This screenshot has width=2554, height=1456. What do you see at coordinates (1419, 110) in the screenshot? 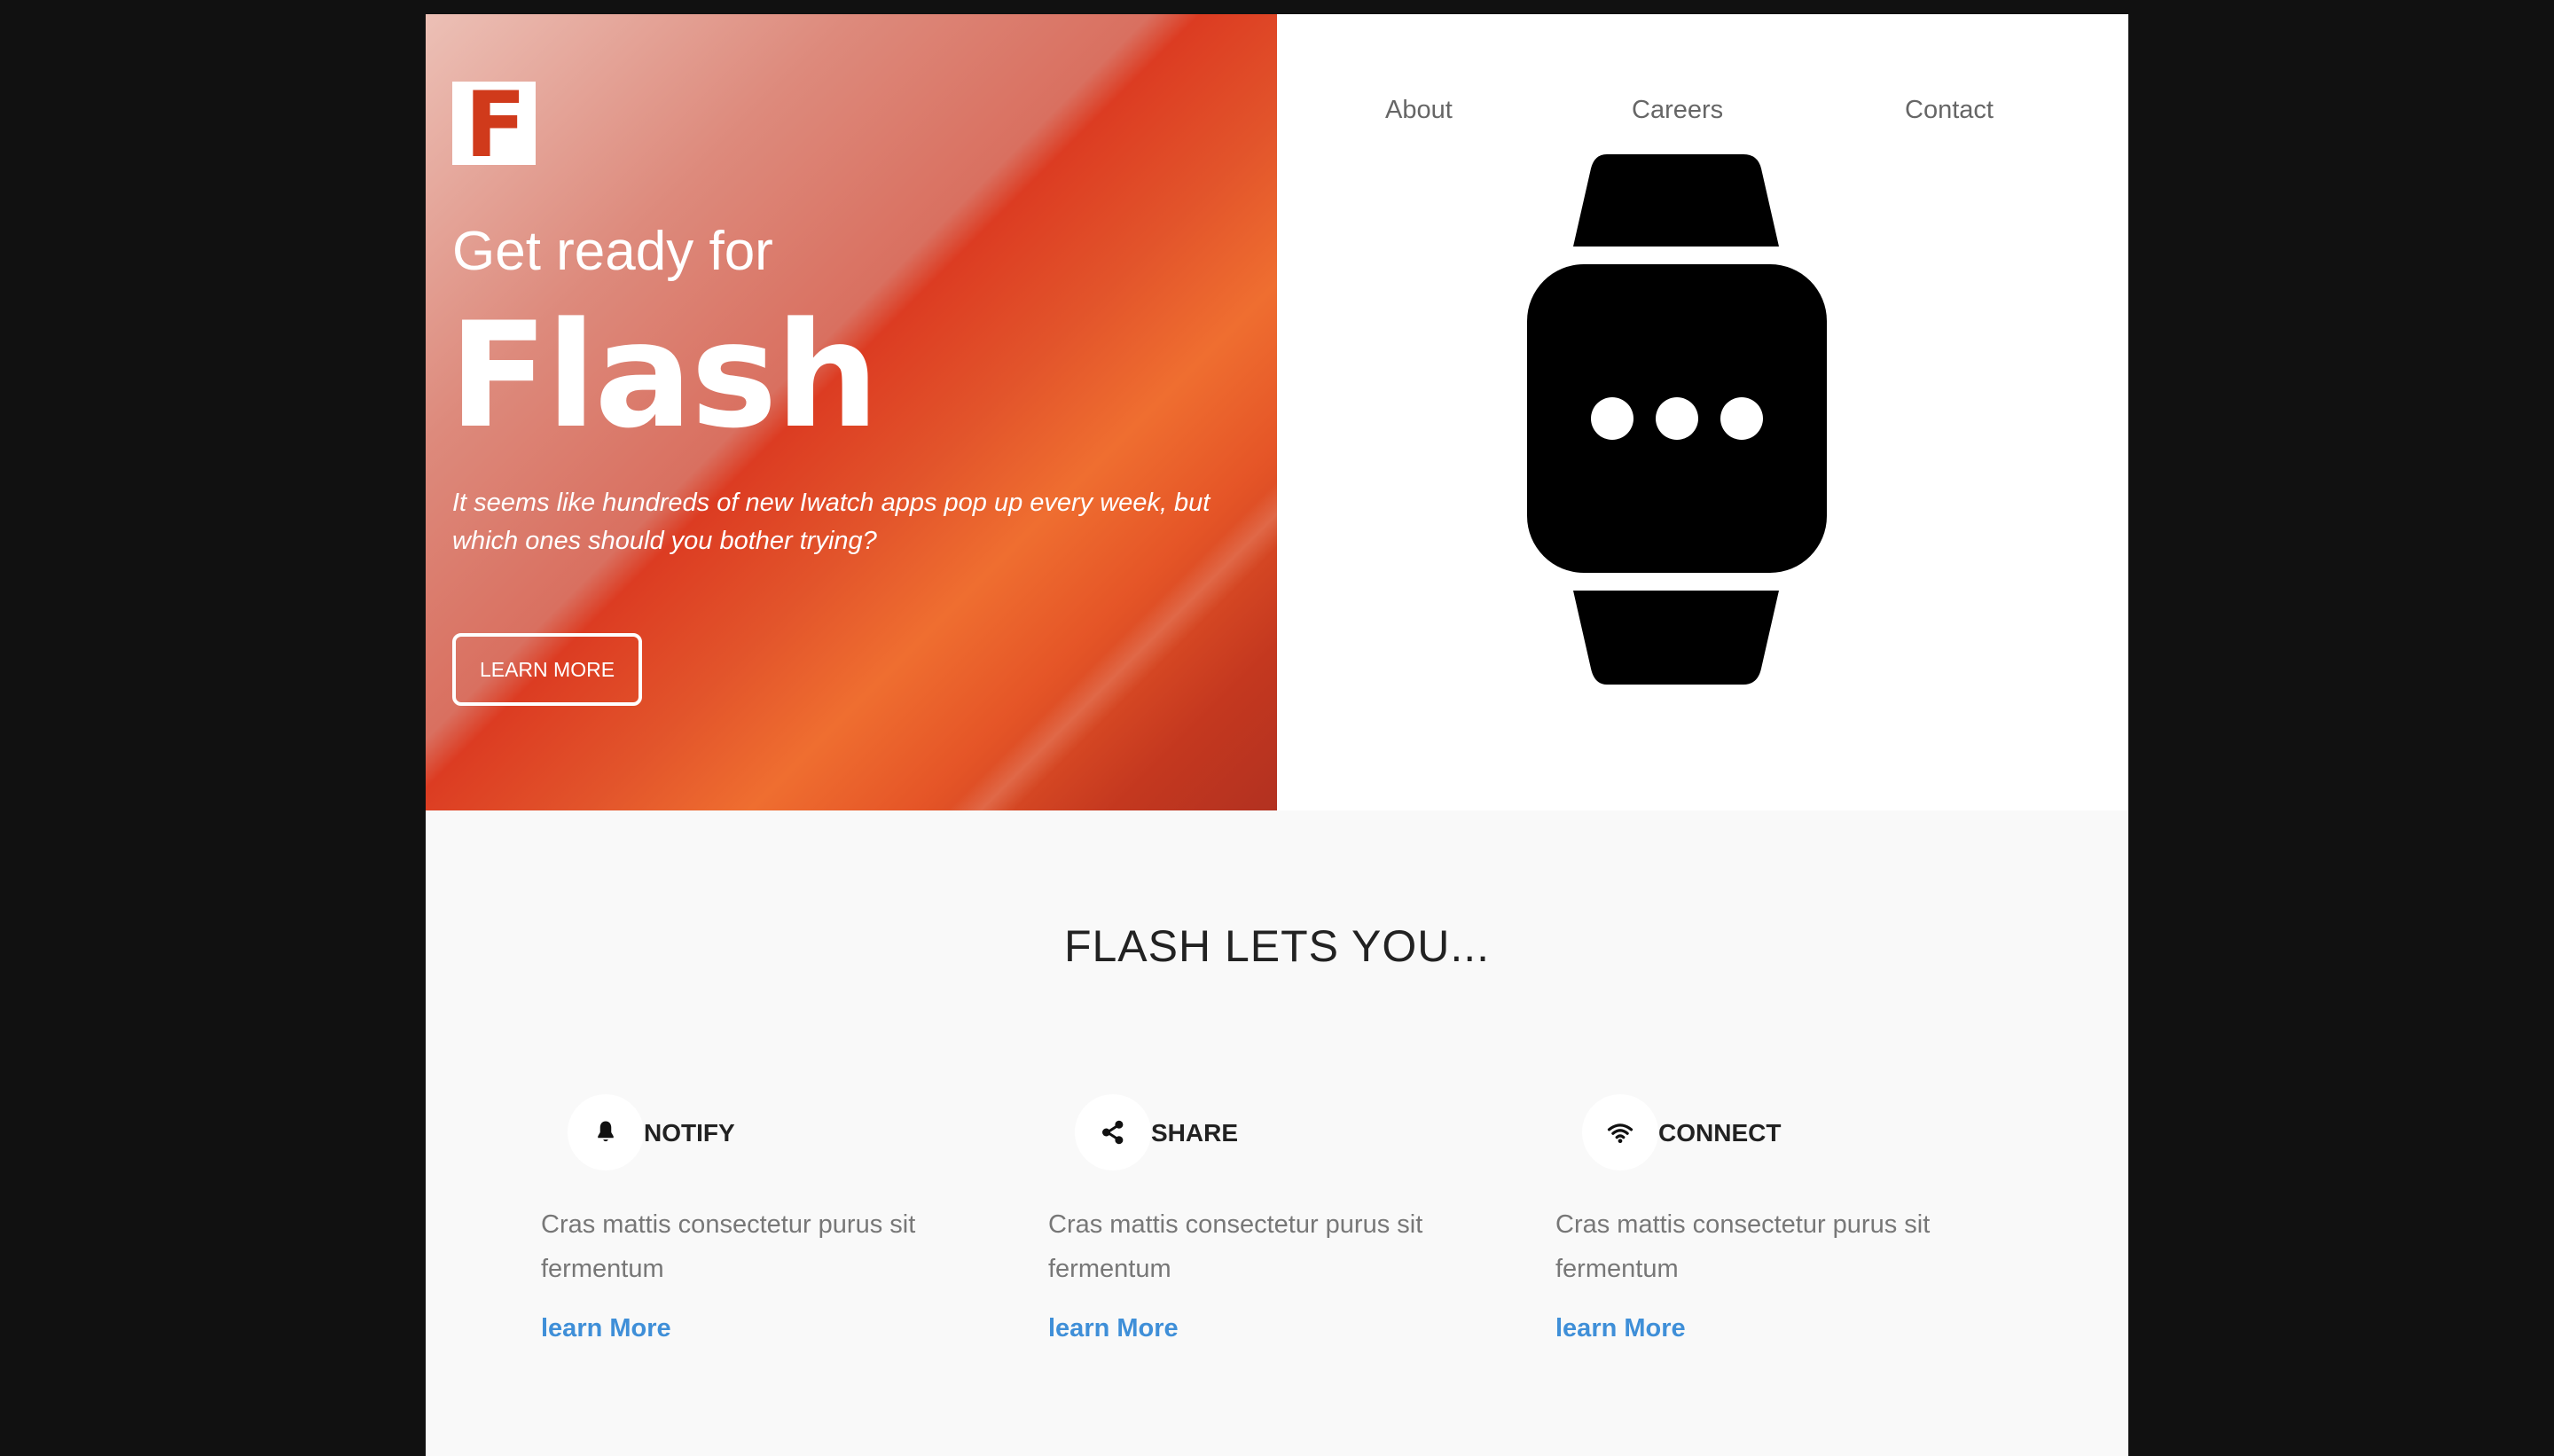
I see `nav-item-about: About` at bounding box center [1419, 110].